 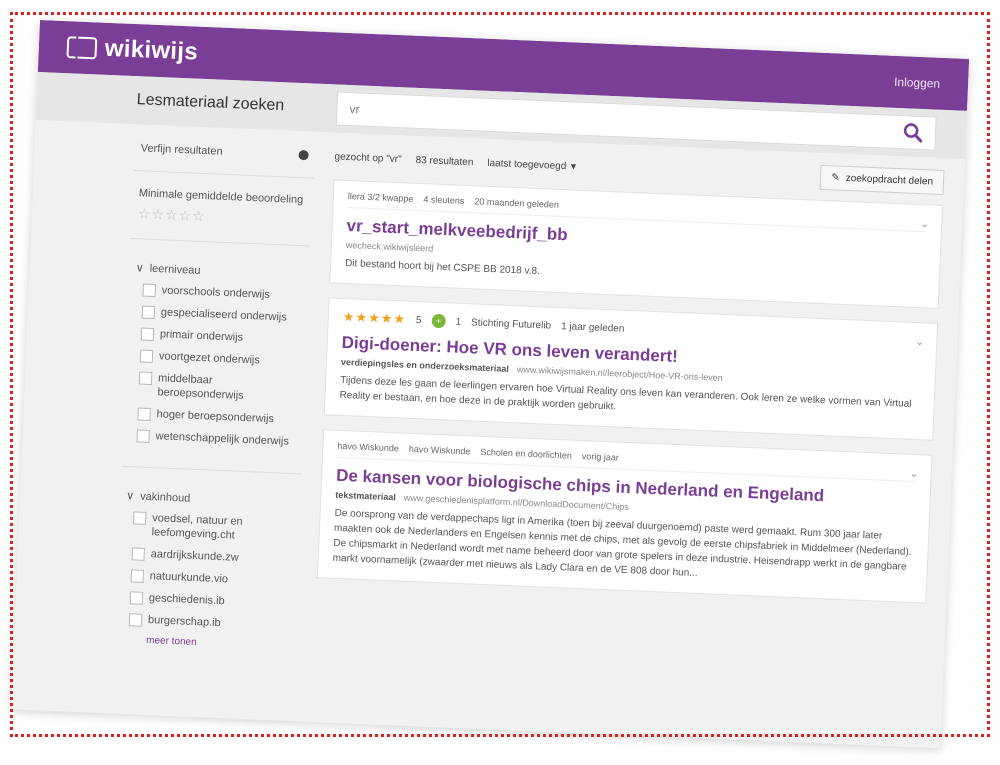 What do you see at coordinates (444, 200) in the screenshot?
I see `tag: 4 sleutens` at bounding box center [444, 200].